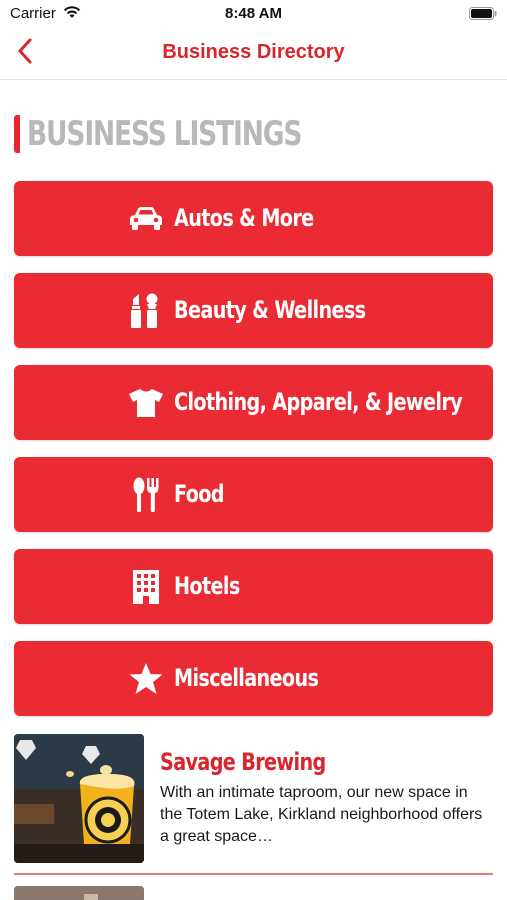  Describe the element at coordinates (253, 874) in the screenshot. I see `listing-divider` at that location.